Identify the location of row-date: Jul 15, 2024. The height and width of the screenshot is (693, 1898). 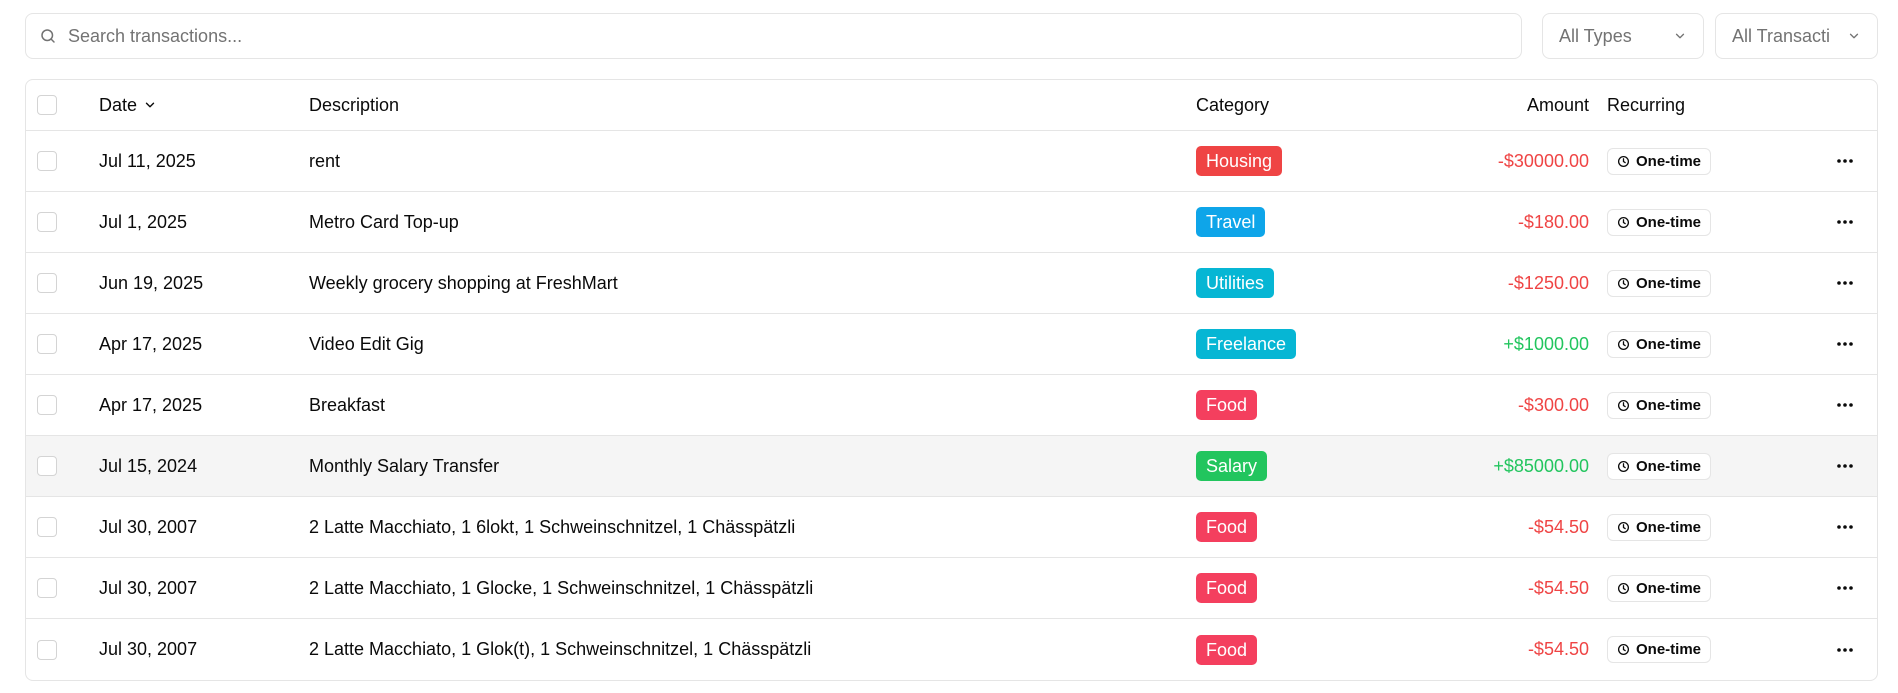
(148, 465).